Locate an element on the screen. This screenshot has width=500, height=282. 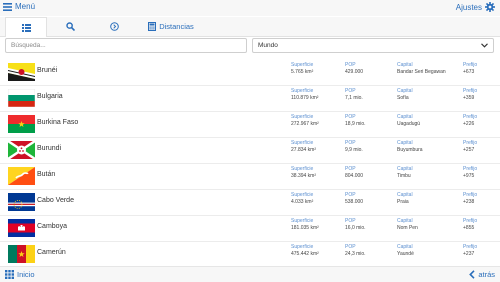
area-cell: Superficie 38.394 km² is located at coordinates (303, 173).